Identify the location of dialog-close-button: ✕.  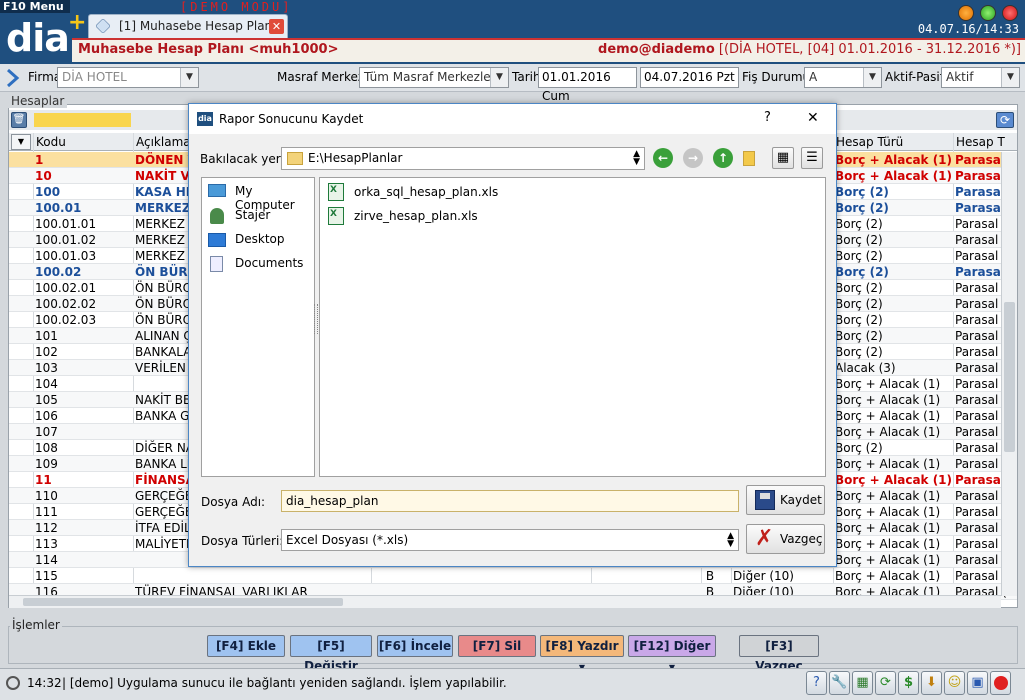
(813, 118).